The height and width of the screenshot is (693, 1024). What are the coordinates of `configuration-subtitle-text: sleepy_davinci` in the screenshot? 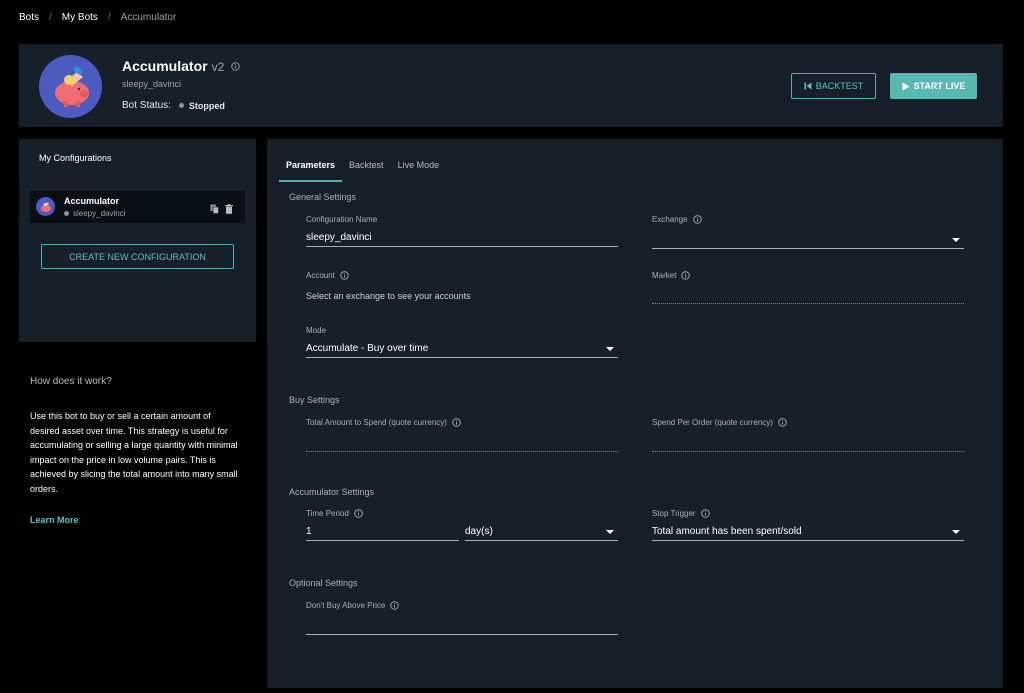 It's located at (99, 213).